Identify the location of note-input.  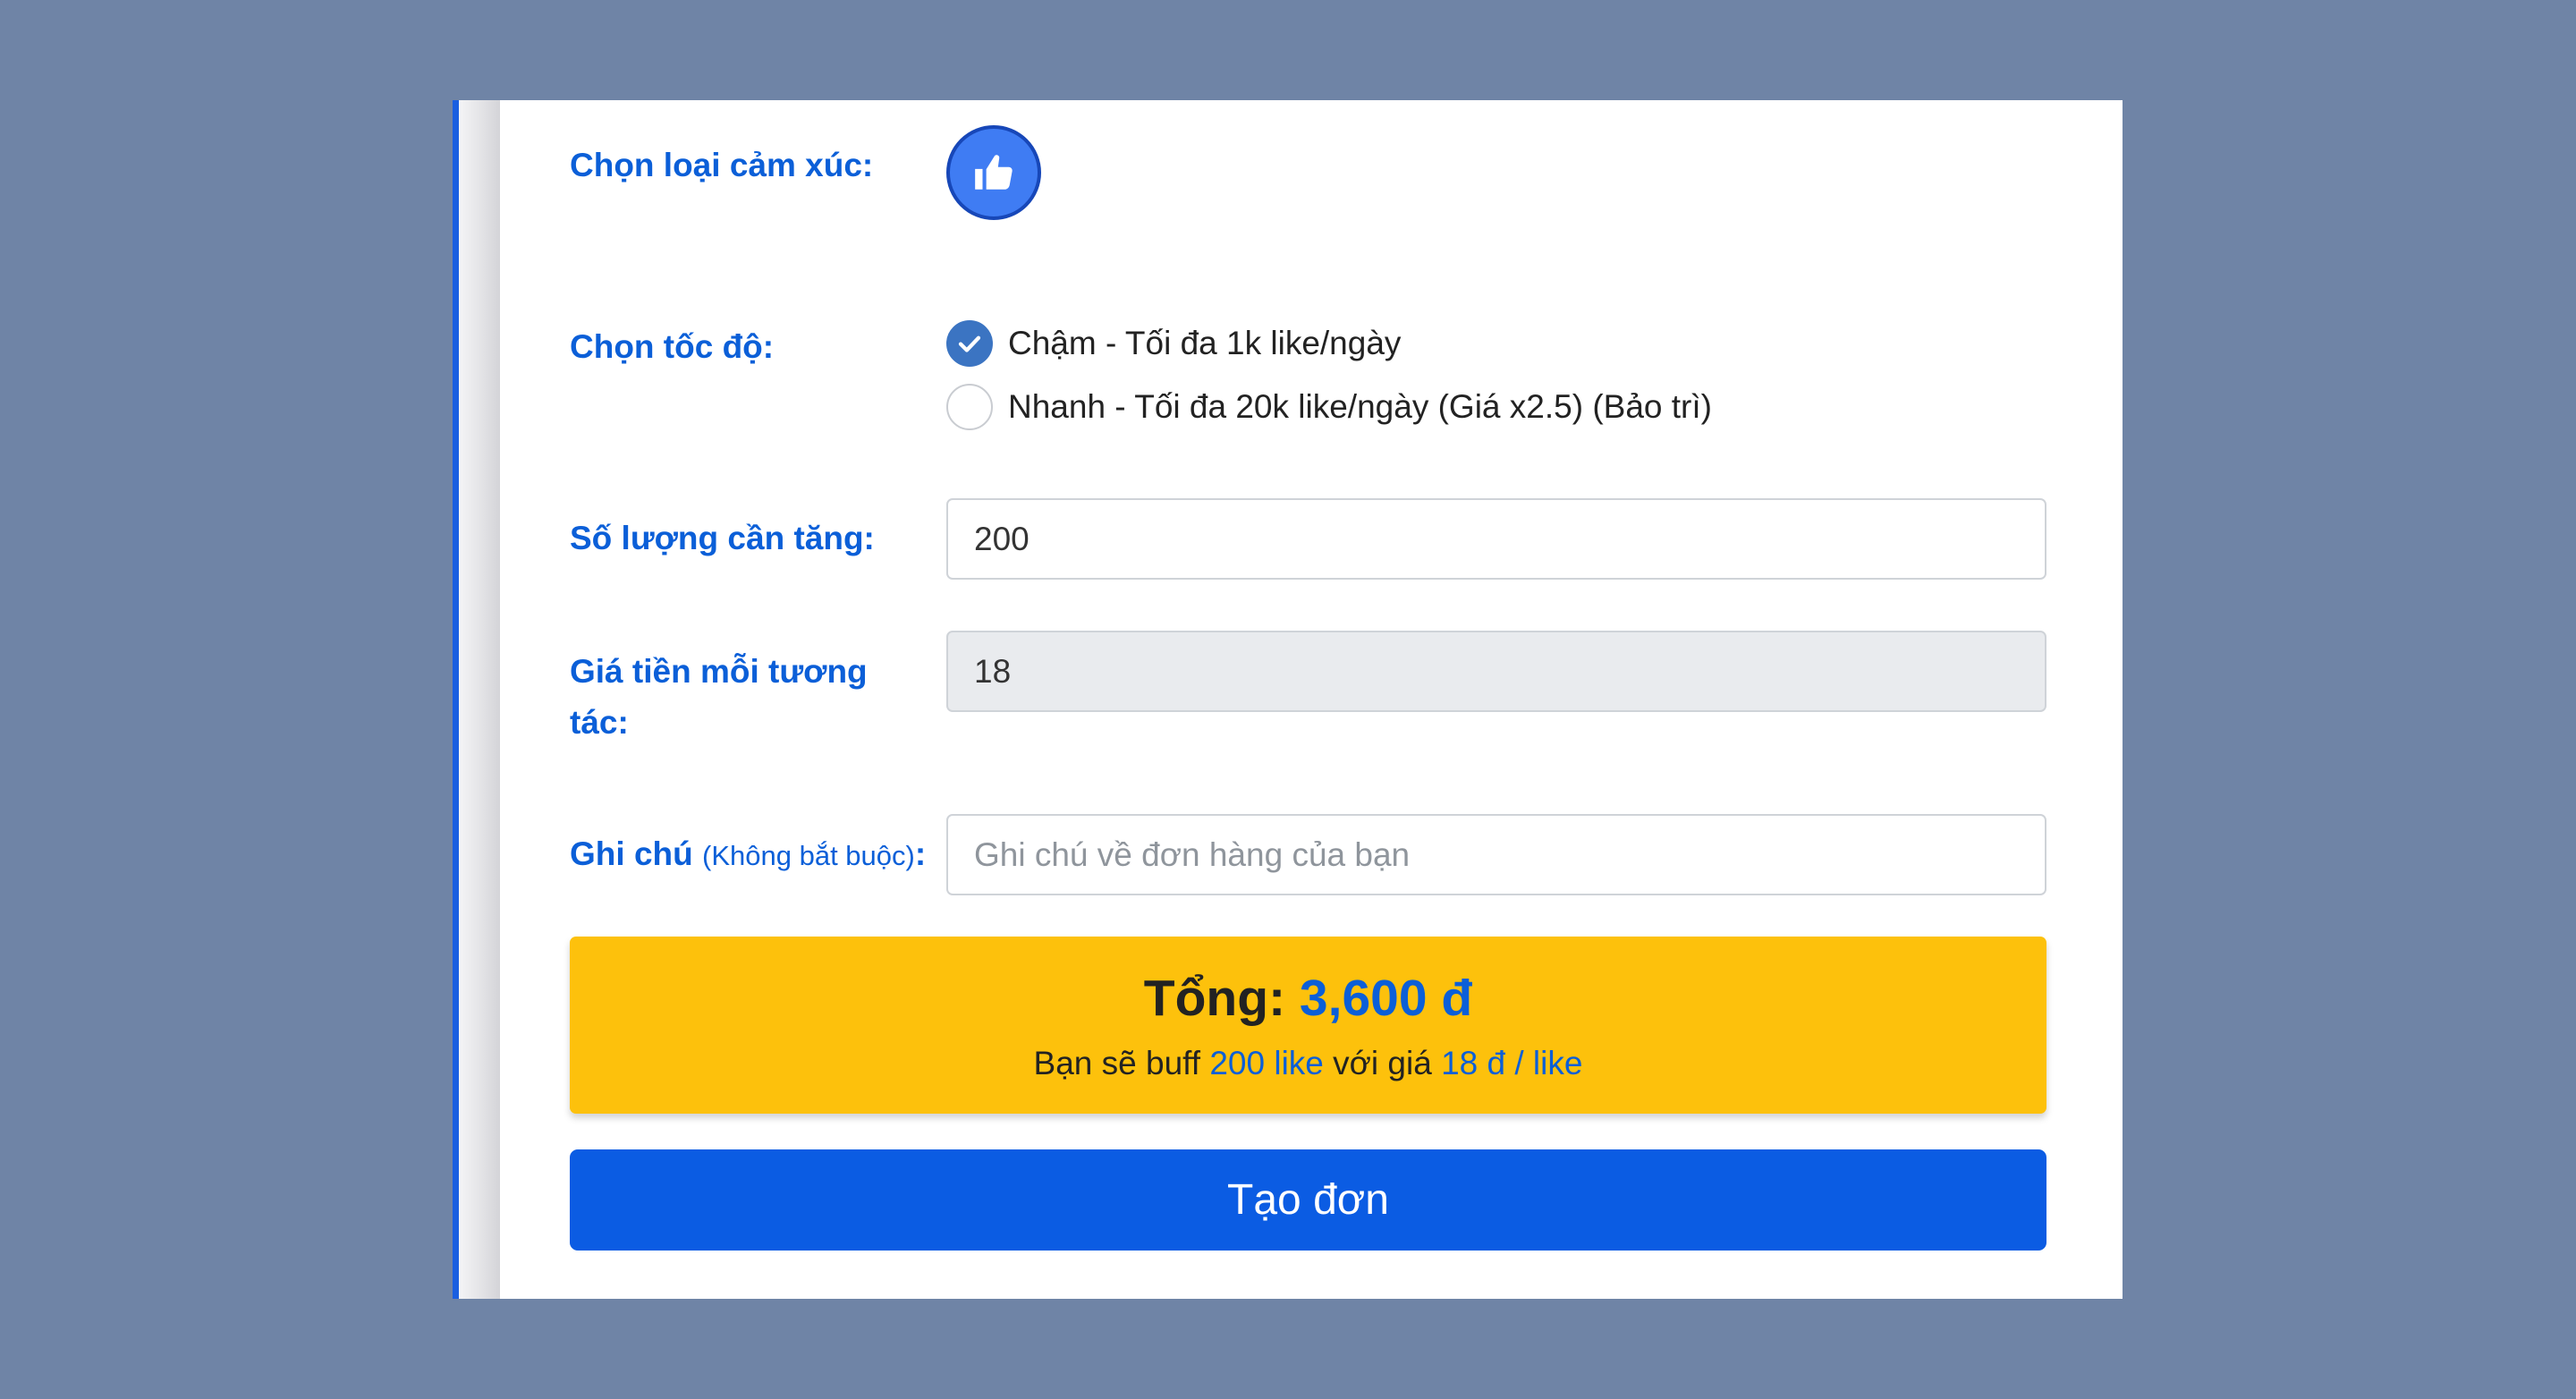
(1496, 854).